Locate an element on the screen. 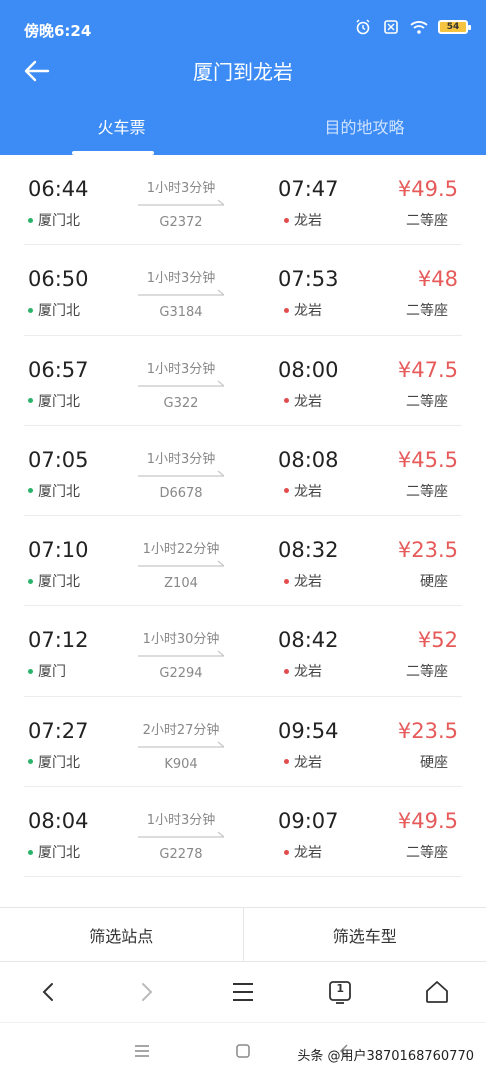 This screenshot has width=486, height=1080. nav-back-icon is located at coordinates (47, 992).